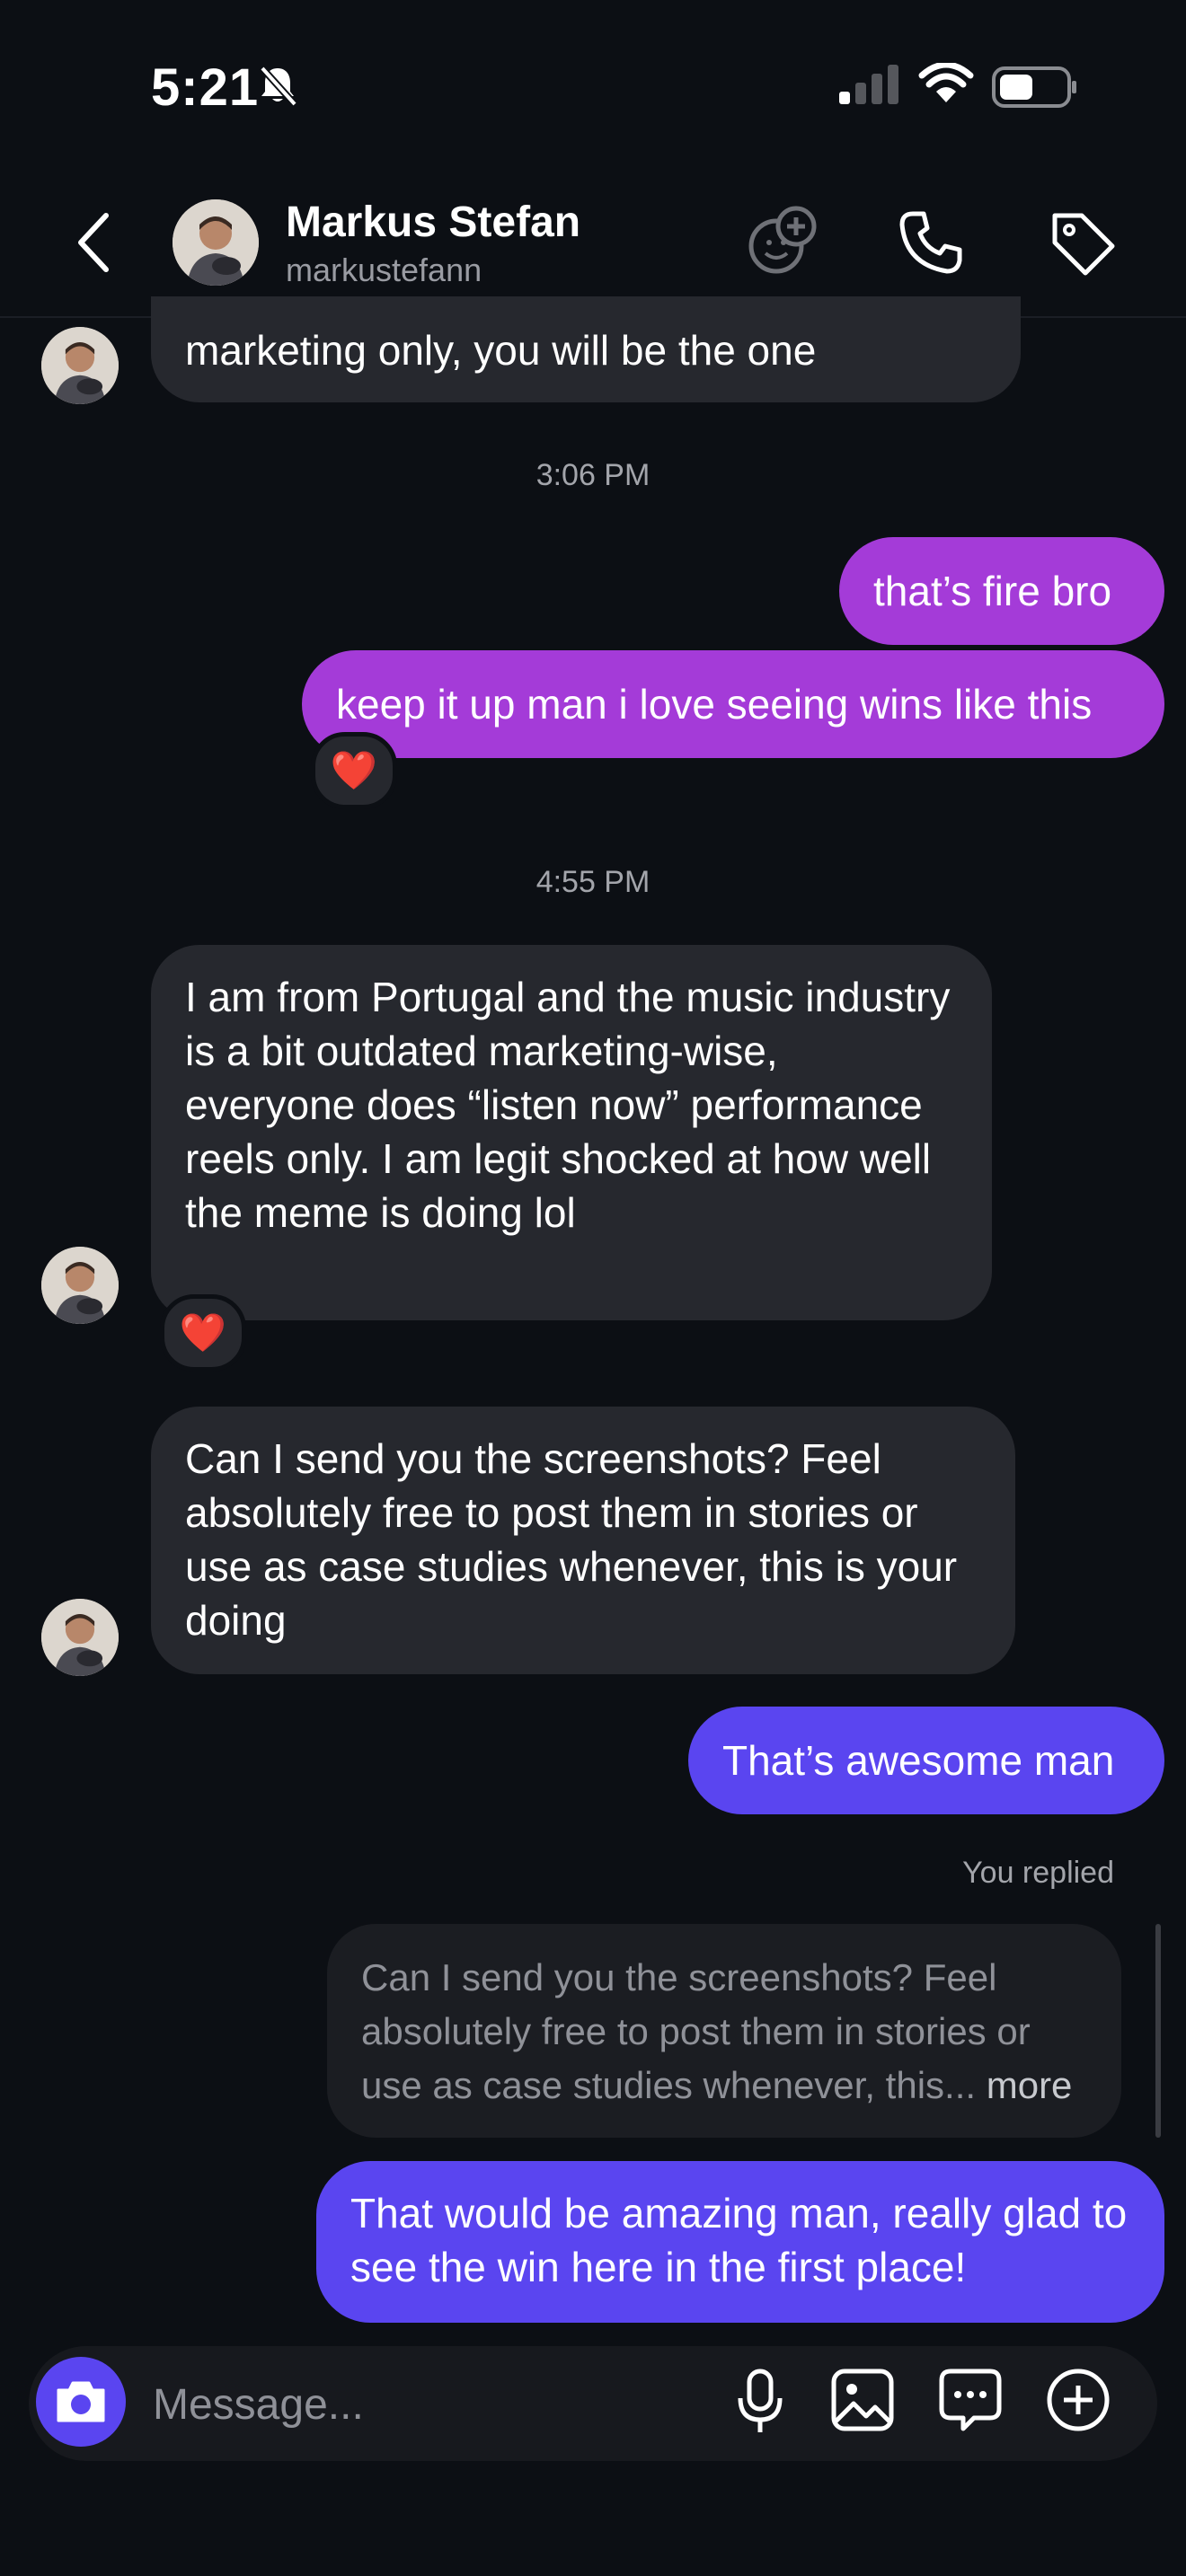 The image size is (1186, 2576). What do you see at coordinates (782, 241) in the screenshot?
I see `sticker-add-icon` at bounding box center [782, 241].